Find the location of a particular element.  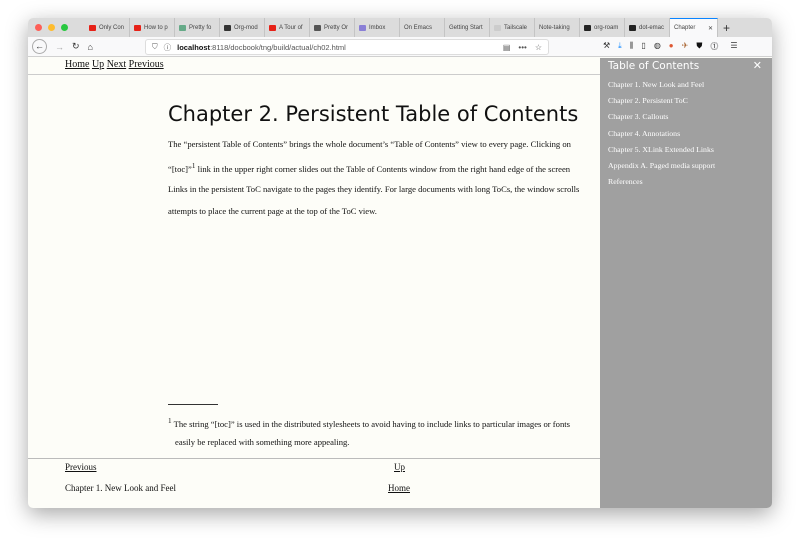

tab-label: Pretty fo is located at coordinates (200, 27).